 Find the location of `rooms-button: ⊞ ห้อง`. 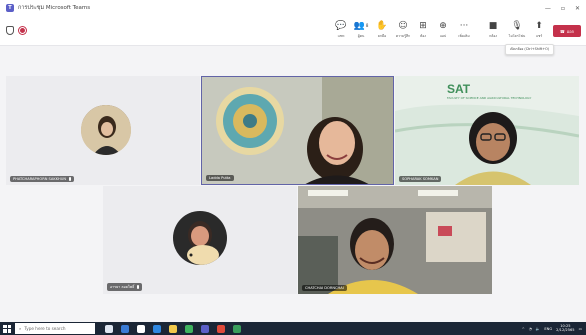

rooms-button: ⊞ ห้อง is located at coordinates (423, 30).